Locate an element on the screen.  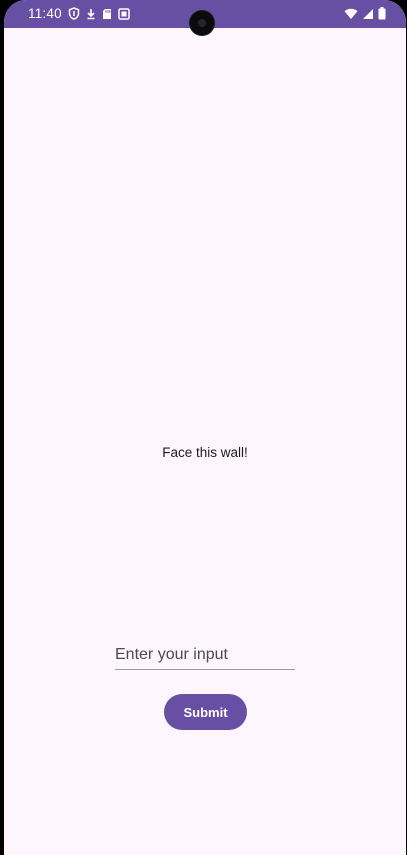
screenshot-icon is located at coordinates (124, 13).